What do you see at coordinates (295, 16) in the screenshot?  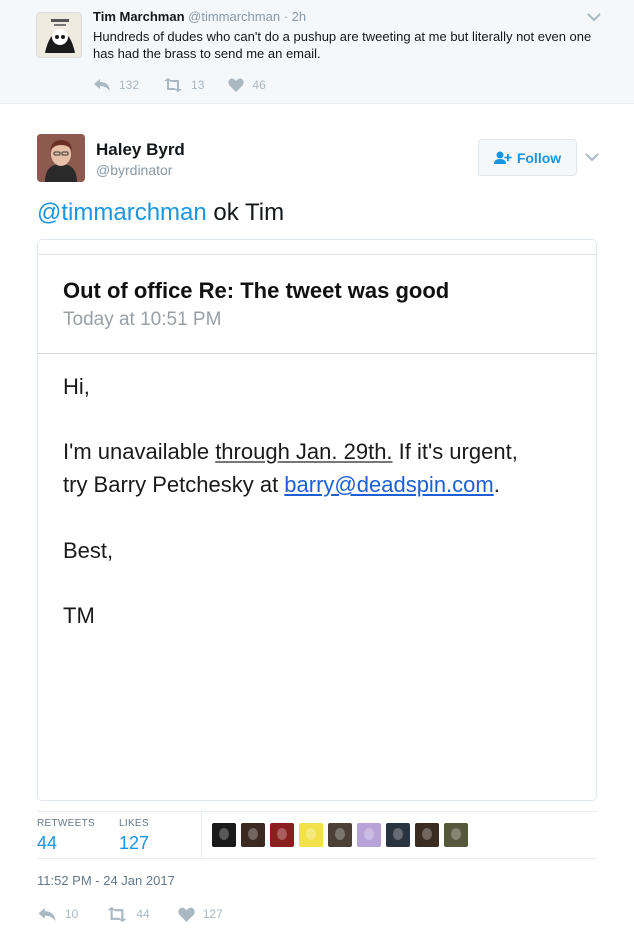 I see `parent-timestamp: · 2h` at bounding box center [295, 16].